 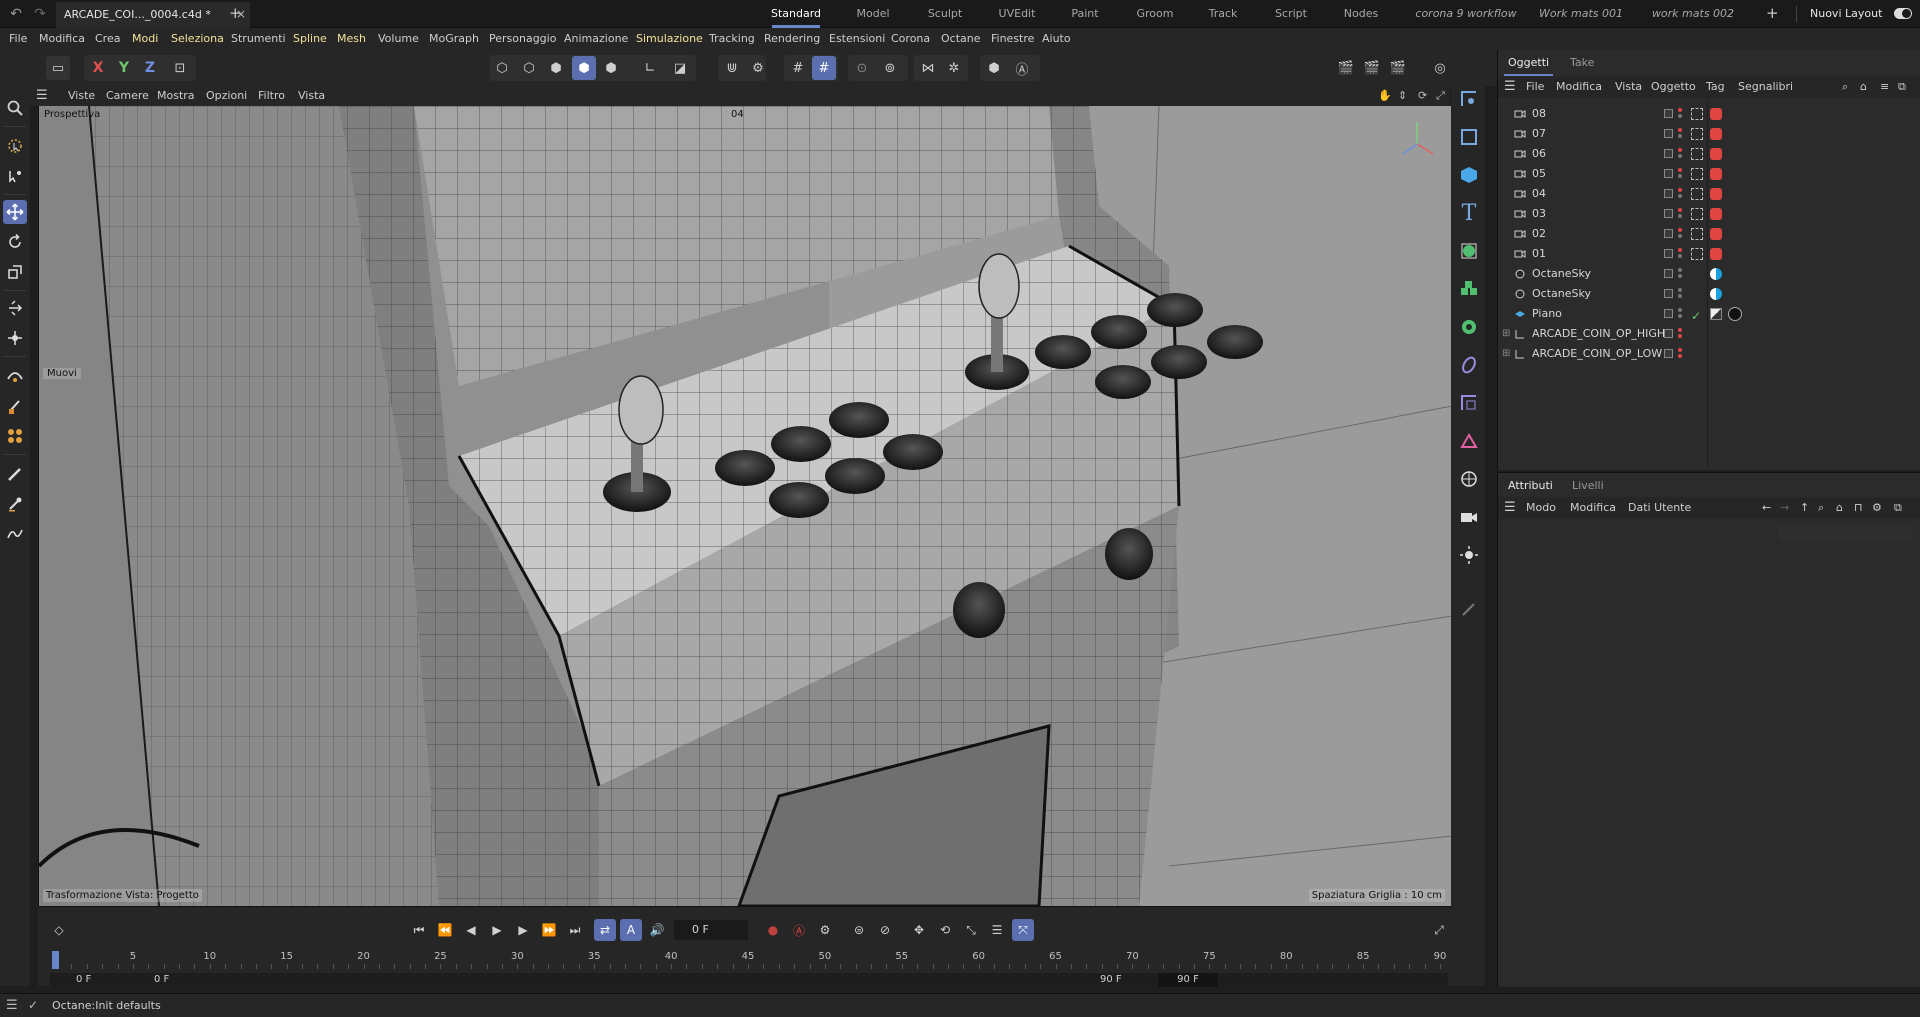 What do you see at coordinates (1346, 68) in the screenshot?
I see `render-region-icon: 🎬` at bounding box center [1346, 68].